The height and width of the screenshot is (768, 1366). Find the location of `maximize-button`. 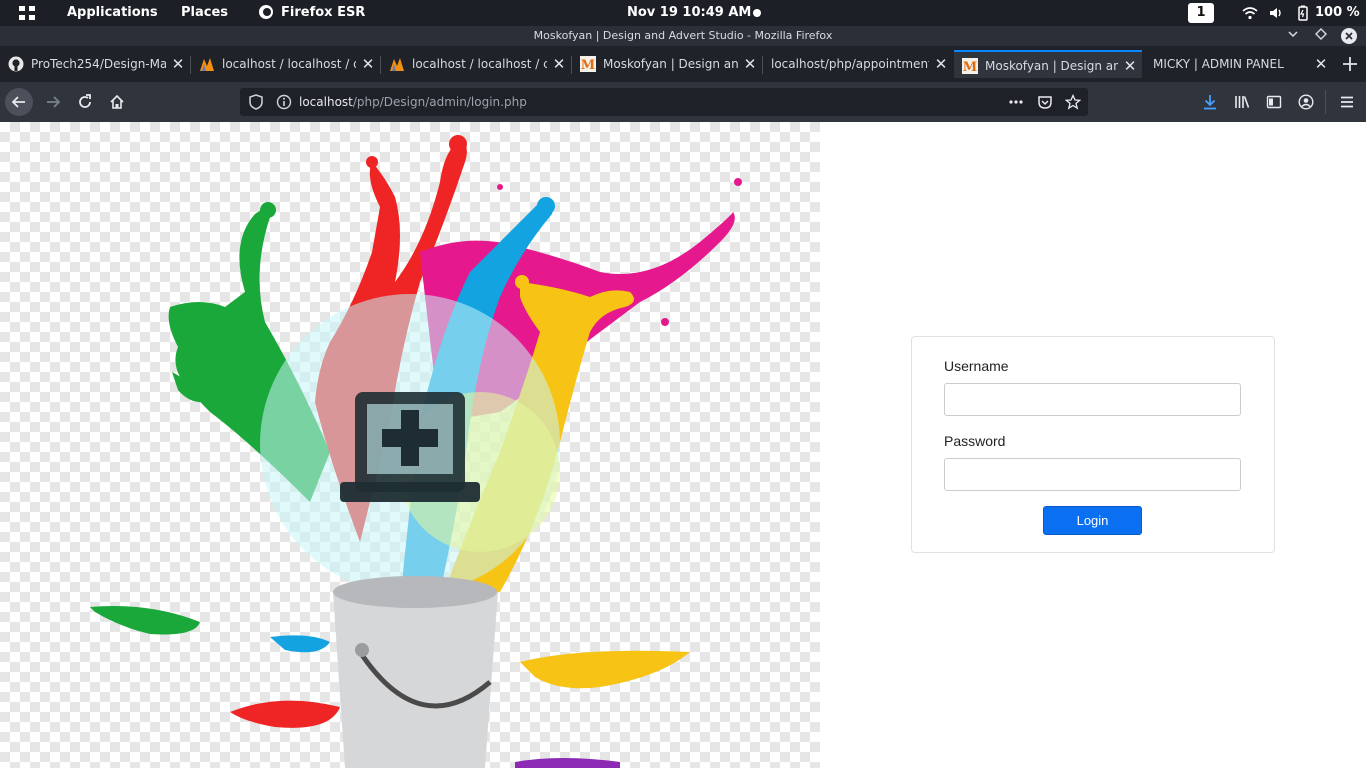

maximize-button is located at coordinates (1321, 36).